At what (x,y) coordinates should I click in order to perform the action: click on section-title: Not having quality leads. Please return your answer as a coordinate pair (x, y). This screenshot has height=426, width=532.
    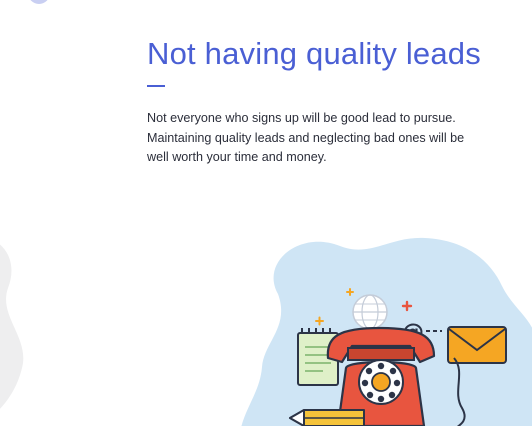
    Looking at the image, I should click on (314, 53).